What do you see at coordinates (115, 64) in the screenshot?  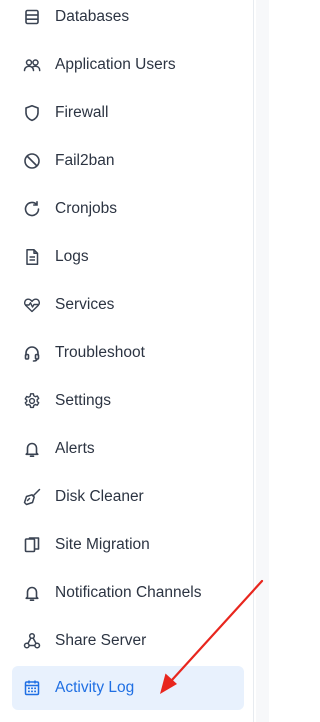 I see `sidebar-item-label: Application Users` at bounding box center [115, 64].